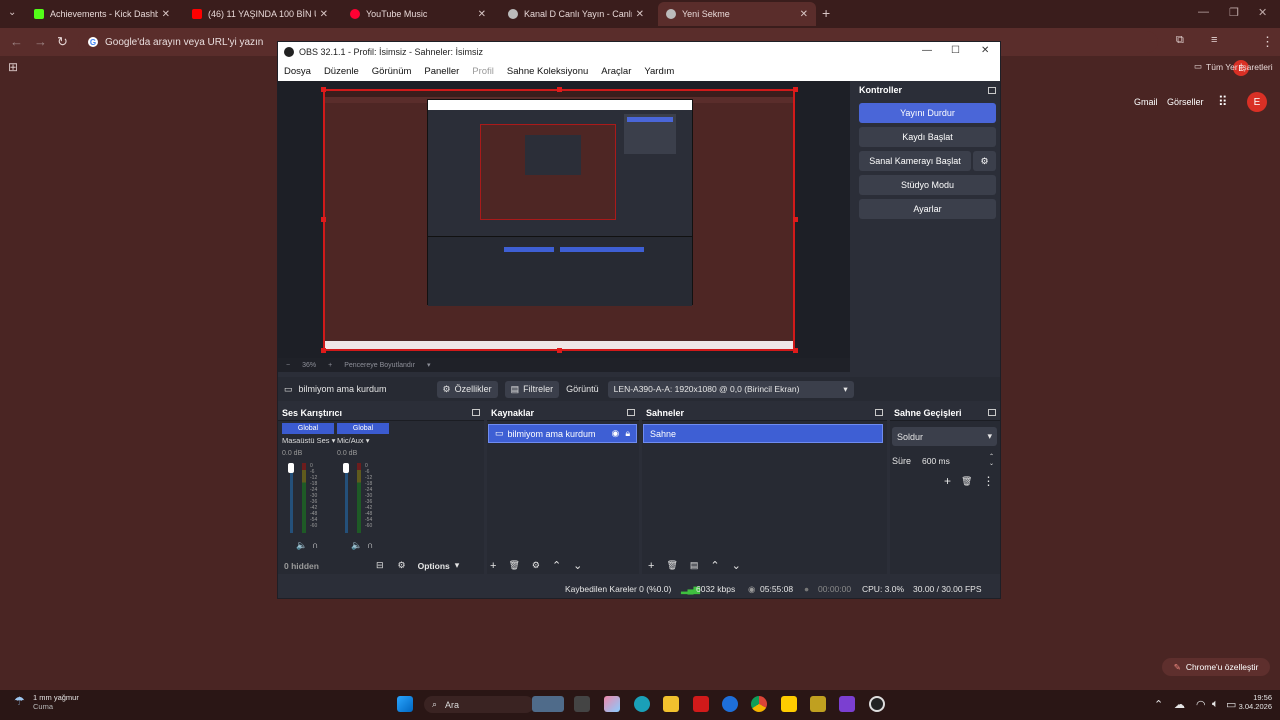  I want to click on reload-icon: ↻, so click(62, 42).